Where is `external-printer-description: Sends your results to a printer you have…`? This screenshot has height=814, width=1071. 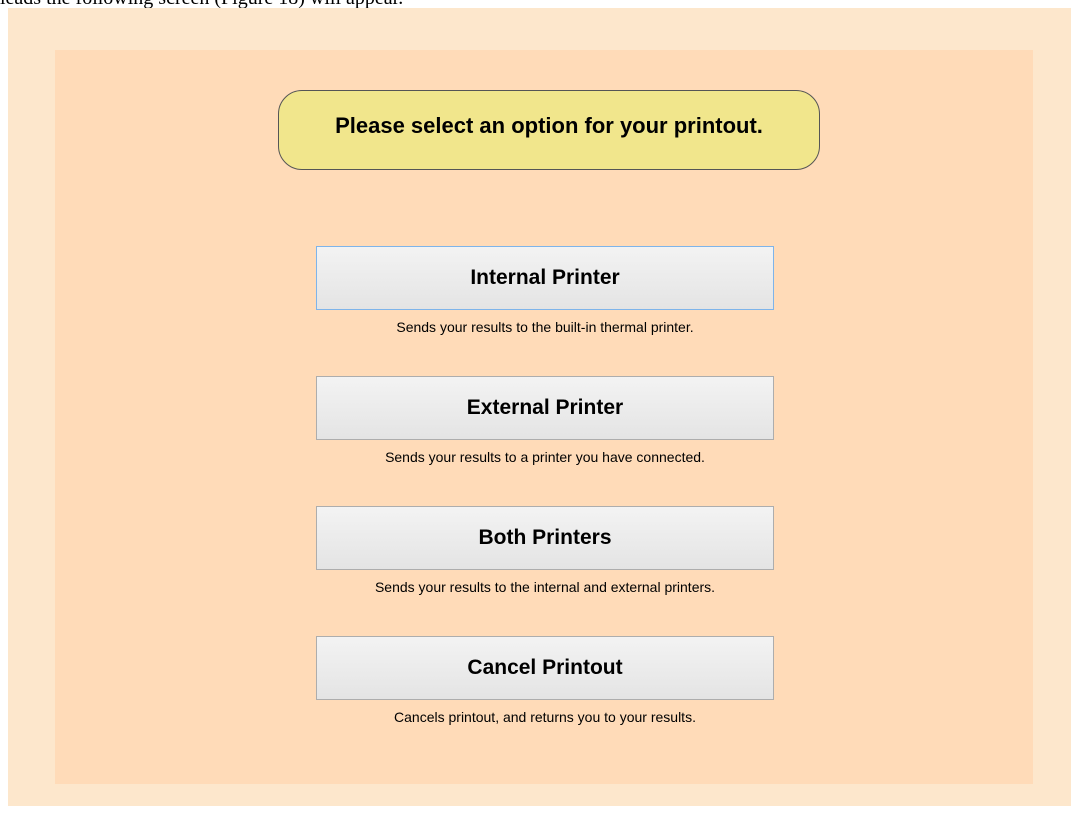
external-printer-description: Sends your results to a printer you have… is located at coordinates (545, 457).